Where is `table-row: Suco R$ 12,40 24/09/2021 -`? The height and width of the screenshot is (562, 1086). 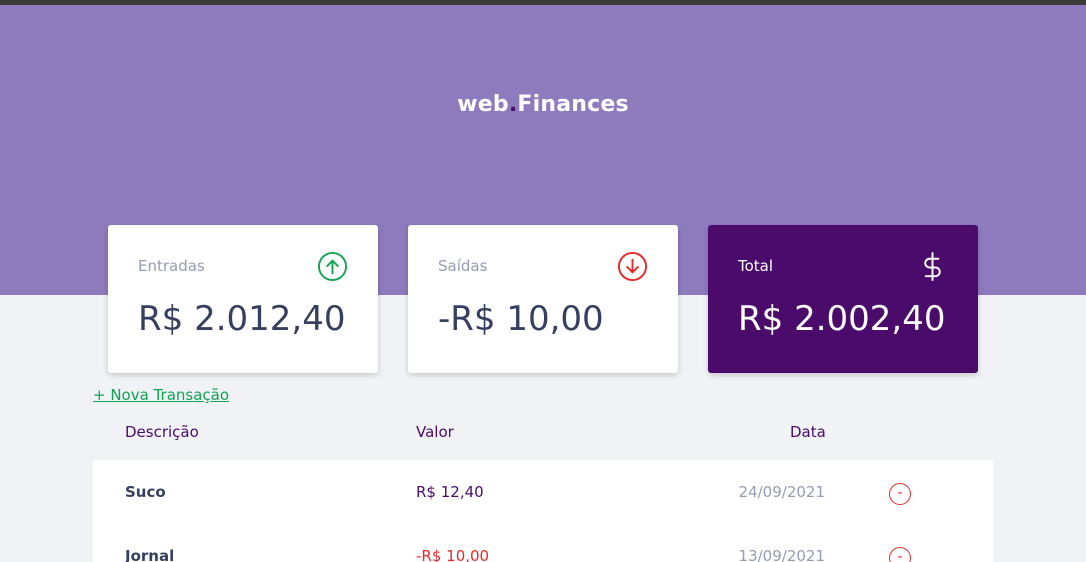 table-row: Suco R$ 12,40 24/09/2021 - is located at coordinates (543, 492).